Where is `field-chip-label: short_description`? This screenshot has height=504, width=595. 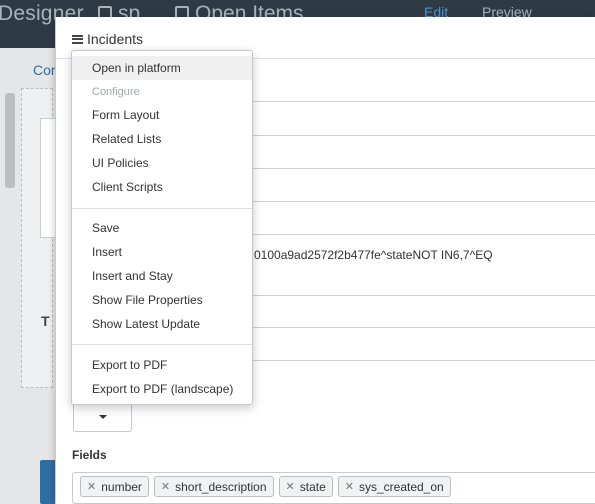 field-chip-label: short_description is located at coordinates (221, 486).